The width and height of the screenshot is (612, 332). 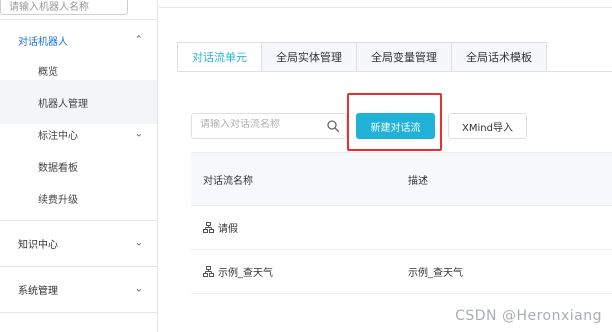 What do you see at coordinates (138, 40) in the screenshot?
I see `chevron-up-icon: ⌃` at bounding box center [138, 40].